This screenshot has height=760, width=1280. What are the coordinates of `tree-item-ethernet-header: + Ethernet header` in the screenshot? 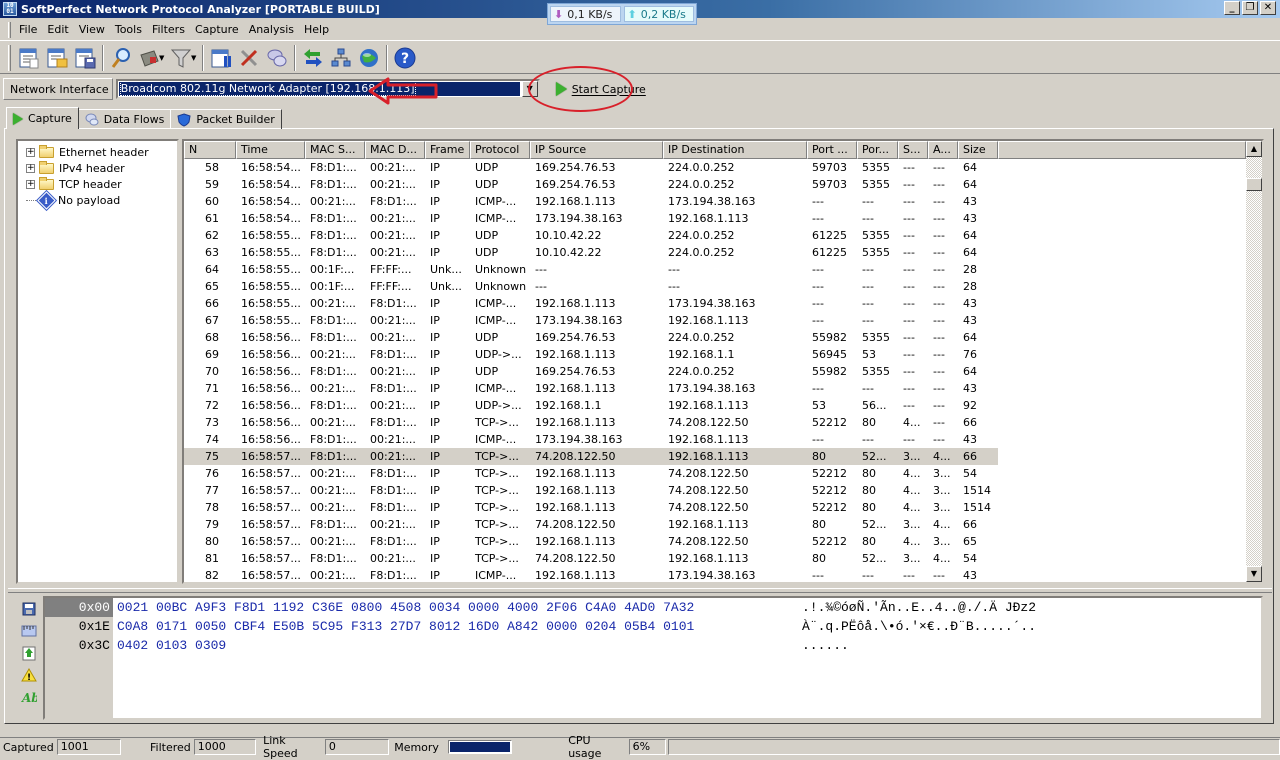 It's located at (97, 152).